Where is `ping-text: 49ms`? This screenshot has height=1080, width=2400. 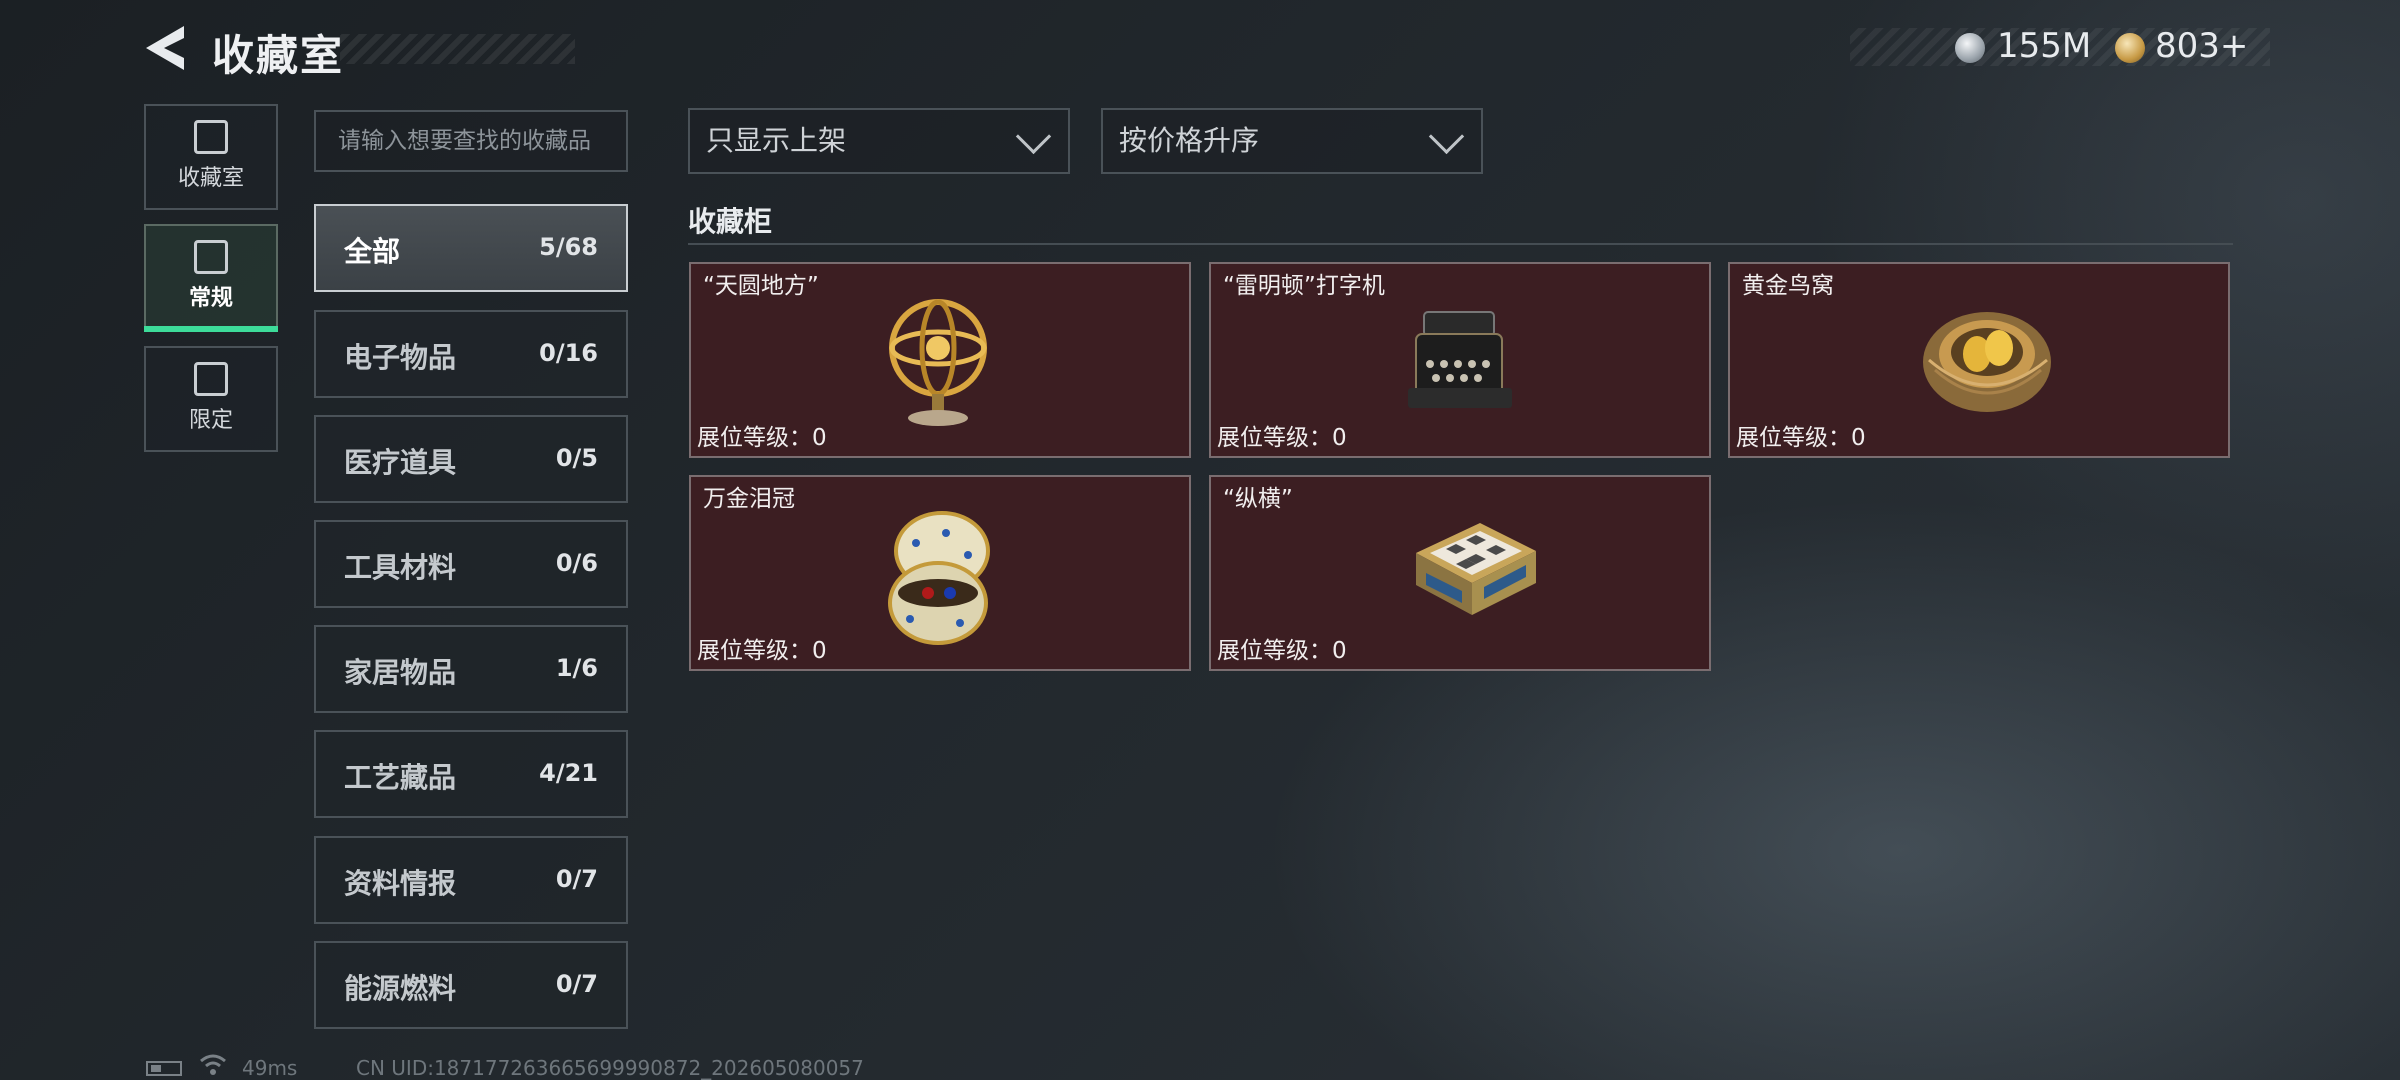 ping-text: 49ms is located at coordinates (270, 1068).